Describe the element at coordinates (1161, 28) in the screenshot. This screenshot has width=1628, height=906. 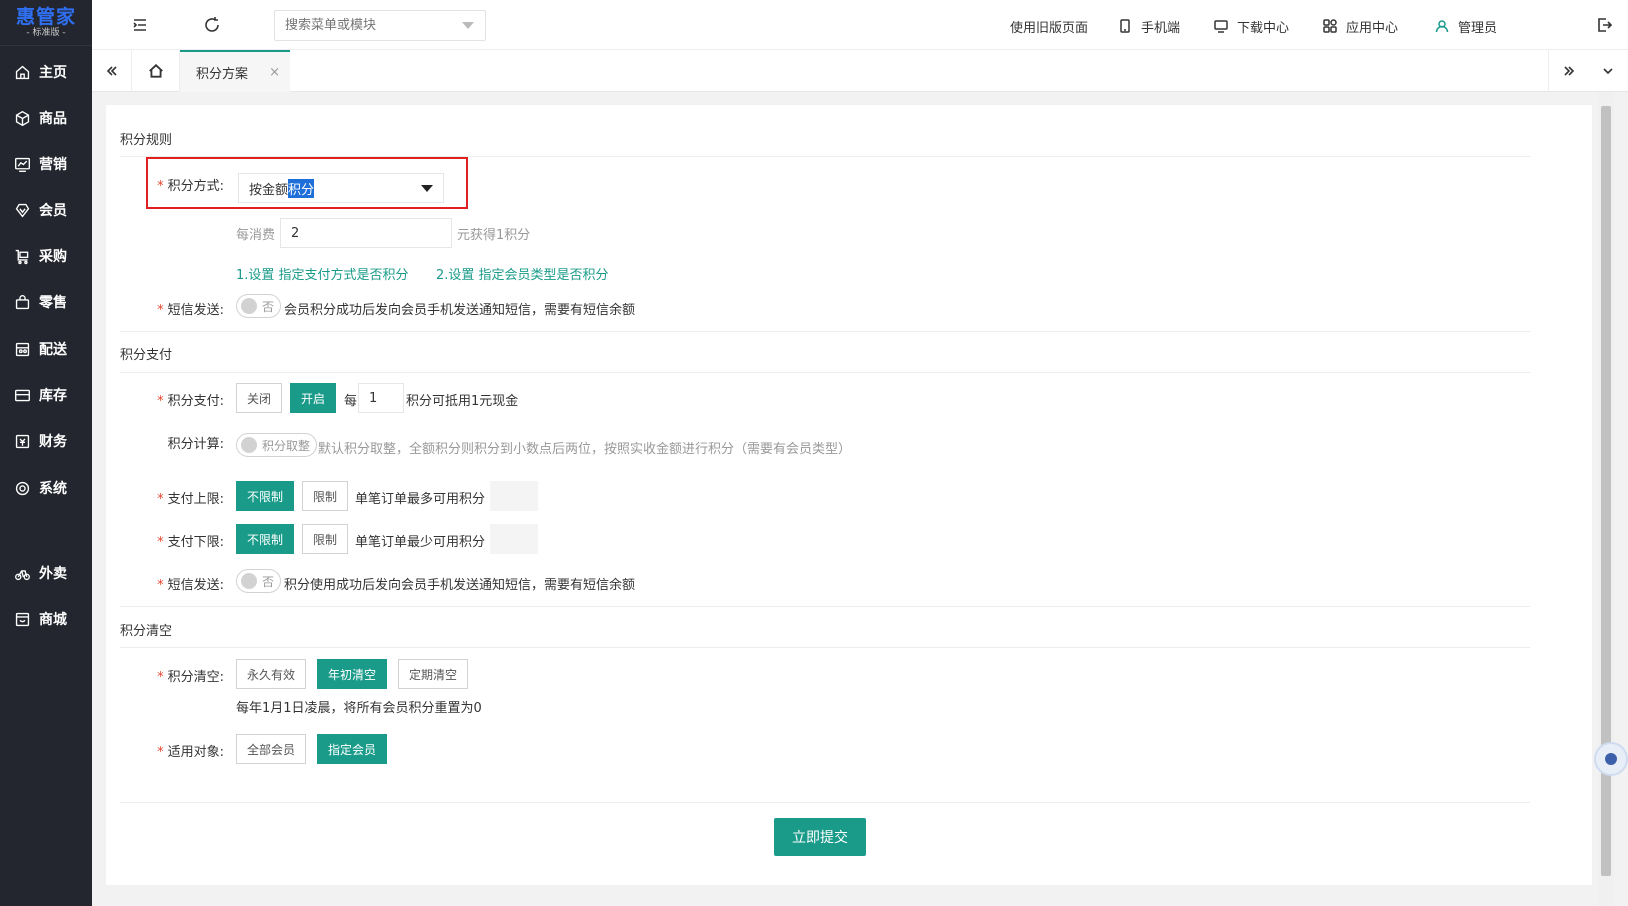
I see `mobile-label: 手机端` at that location.